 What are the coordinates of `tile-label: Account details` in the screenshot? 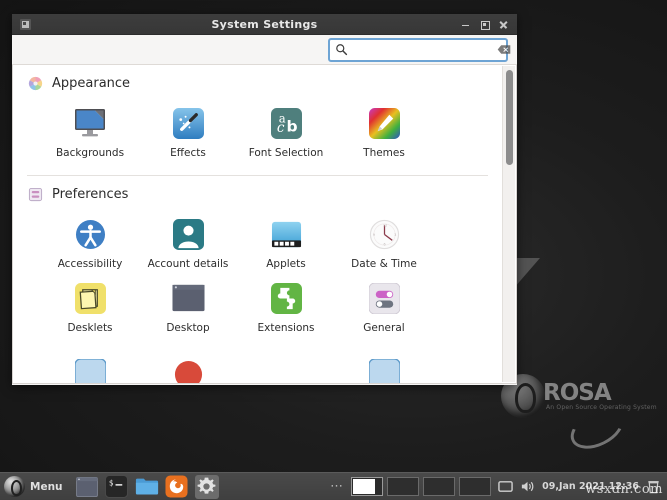 It's located at (188, 264).